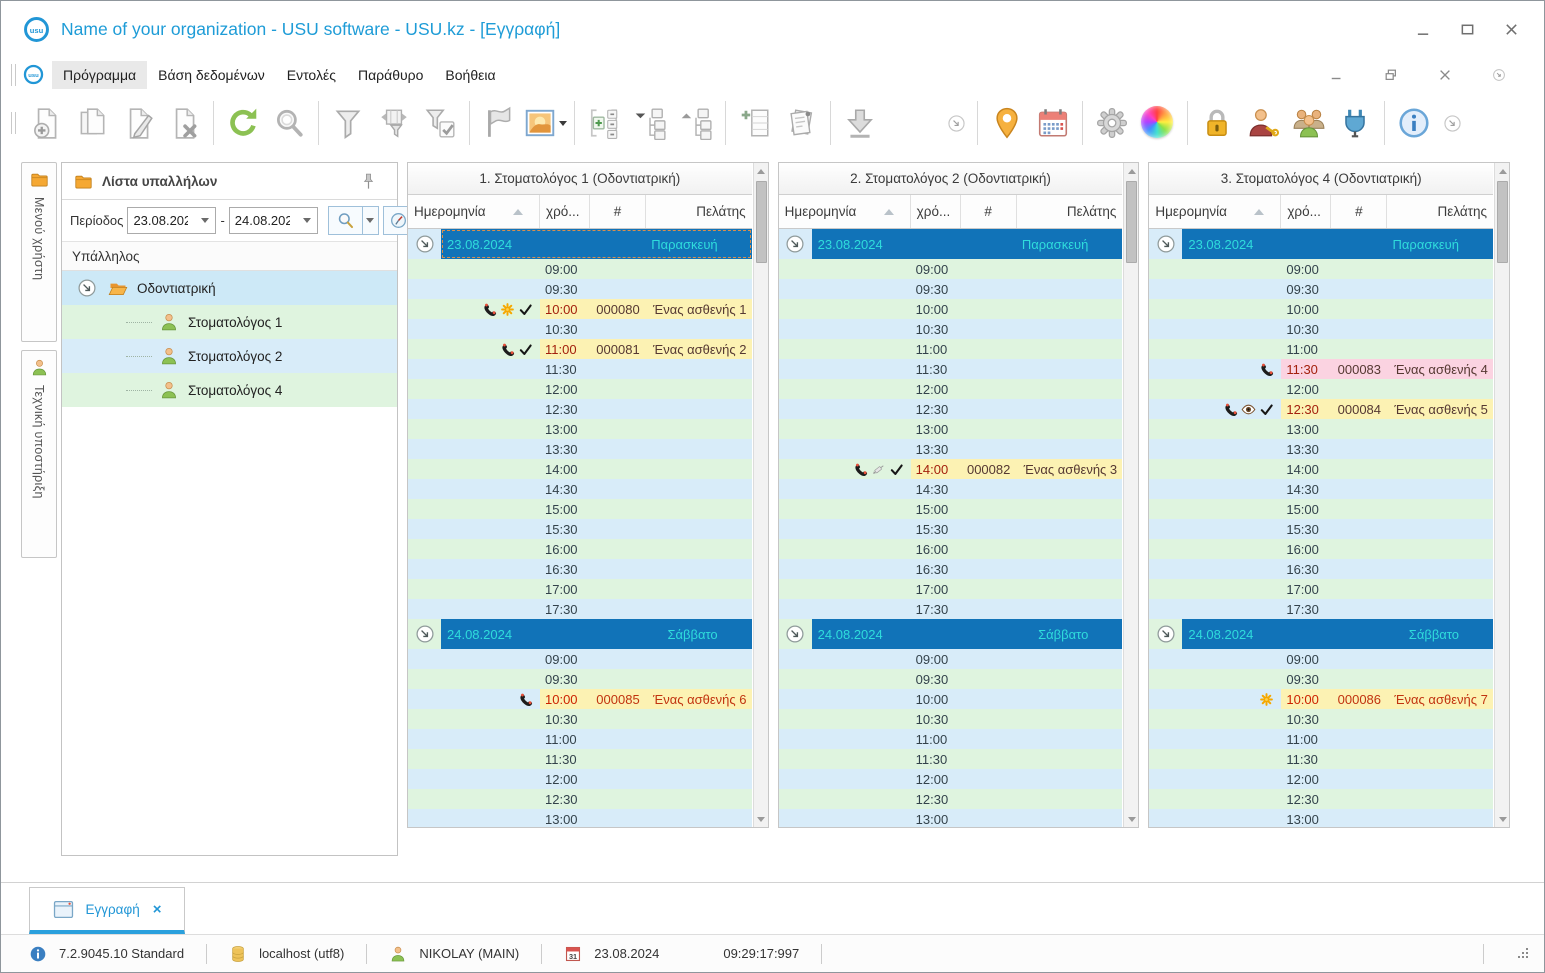 The height and width of the screenshot is (973, 1545). Describe the element at coordinates (211, 75) in the screenshot. I see `menu-item-Βάση δεδομένων: Βάση δεδομένων` at that location.